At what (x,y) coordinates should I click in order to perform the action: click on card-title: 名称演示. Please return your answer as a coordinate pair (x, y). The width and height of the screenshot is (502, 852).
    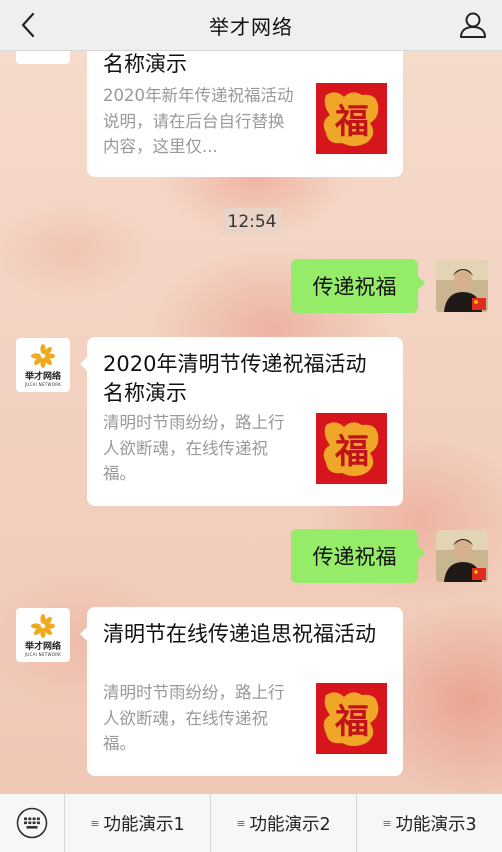
    Looking at the image, I should click on (145, 64).